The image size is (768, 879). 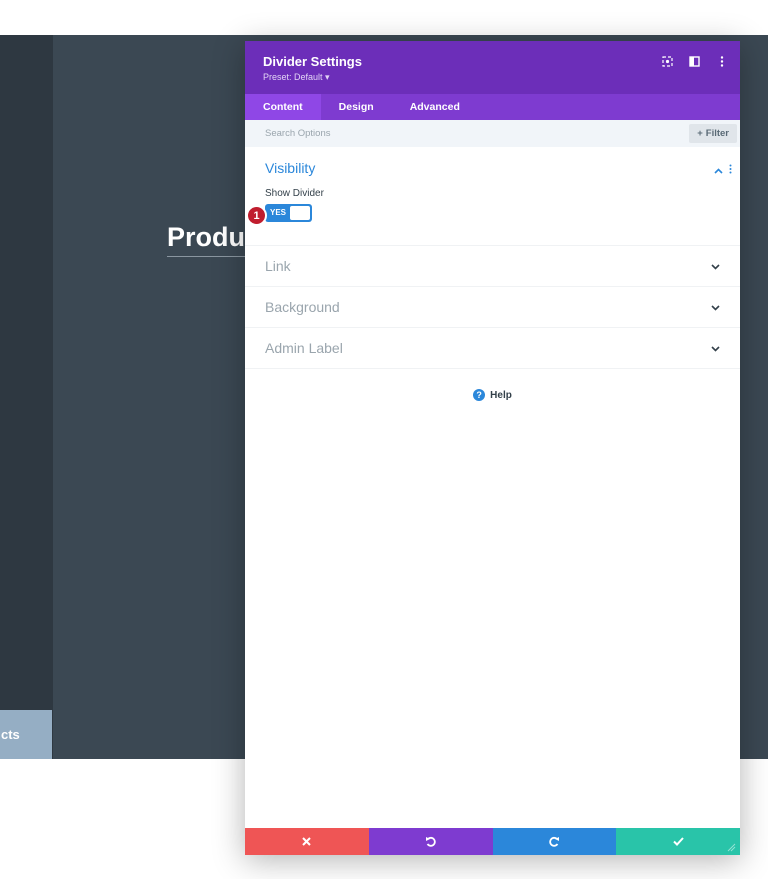 I want to click on section-controls, so click(x=723, y=170).